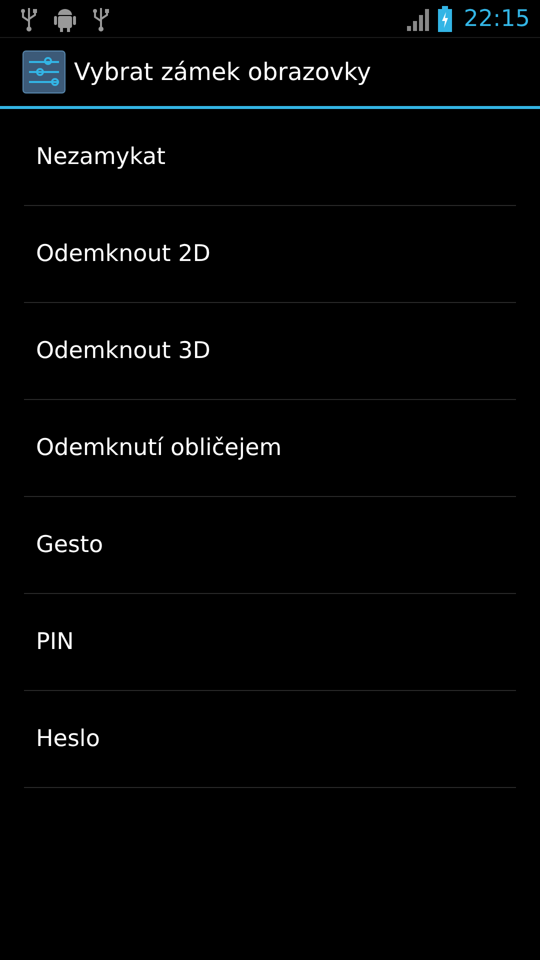 The height and width of the screenshot is (960, 540). I want to click on lock-option: Odemknutí obličejem, so click(270, 448).